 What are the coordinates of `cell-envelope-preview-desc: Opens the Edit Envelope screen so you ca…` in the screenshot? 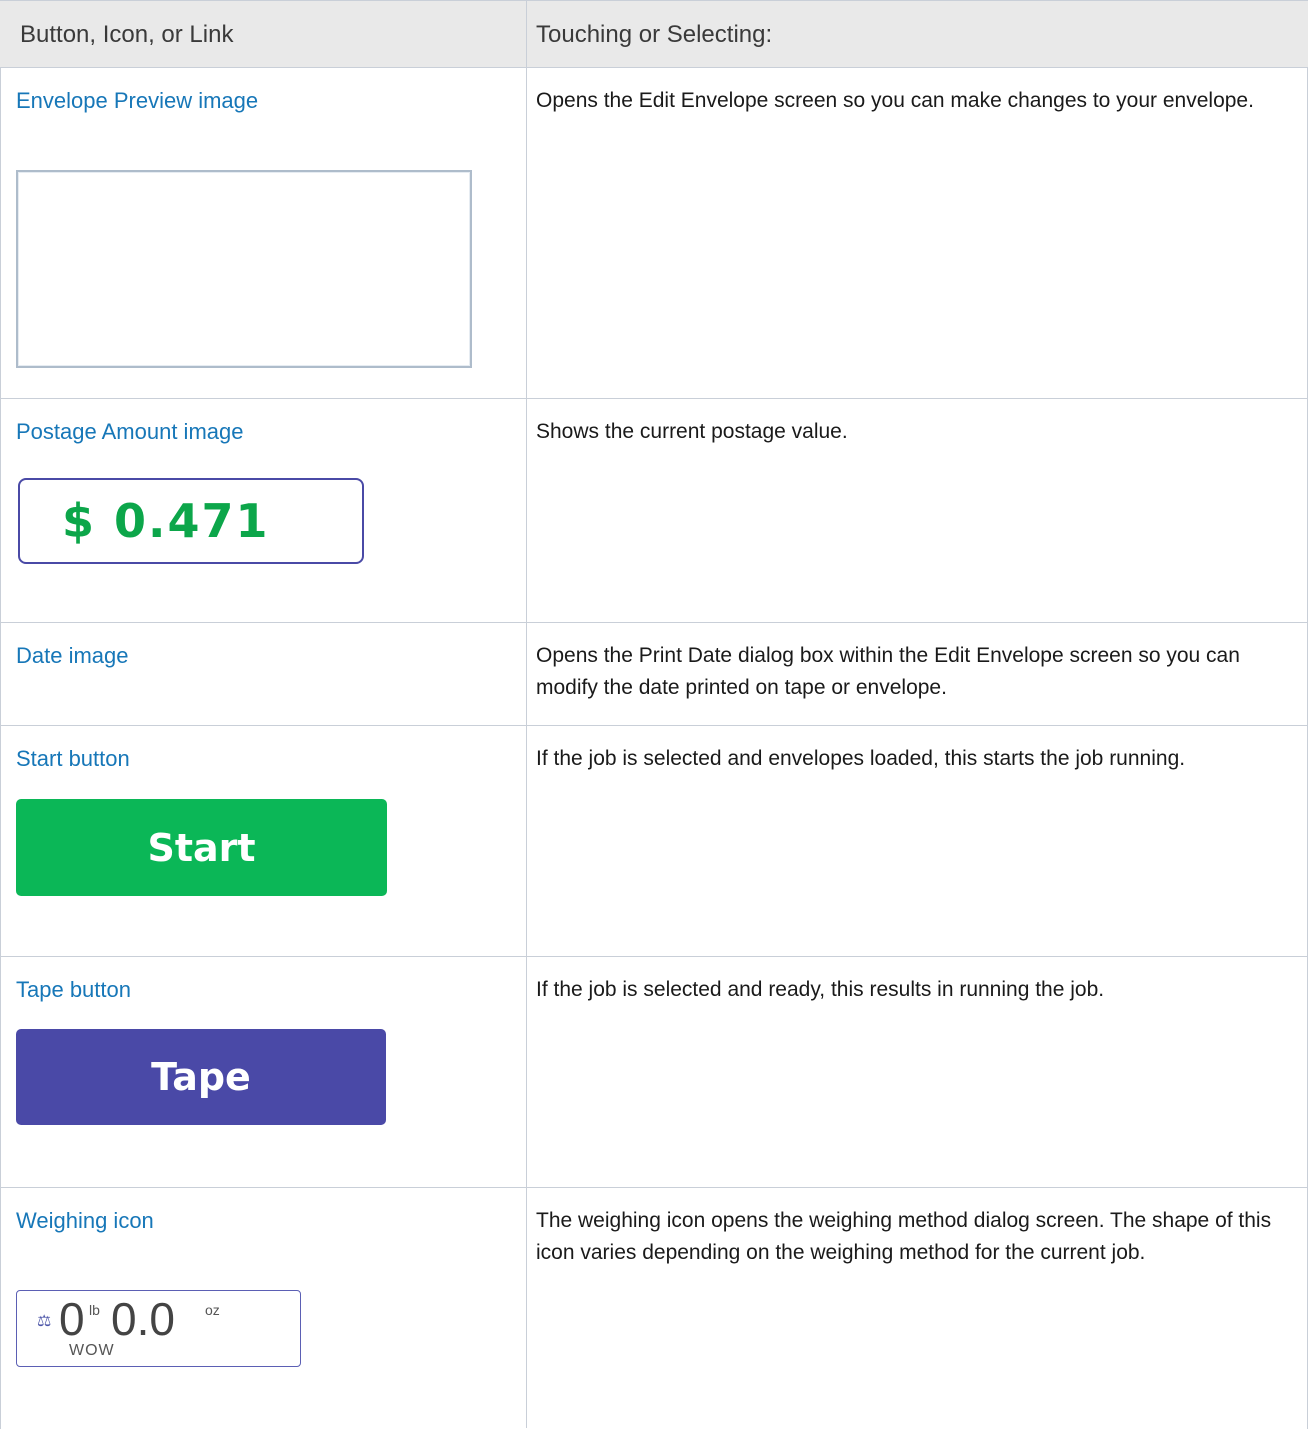 It's located at (917, 233).